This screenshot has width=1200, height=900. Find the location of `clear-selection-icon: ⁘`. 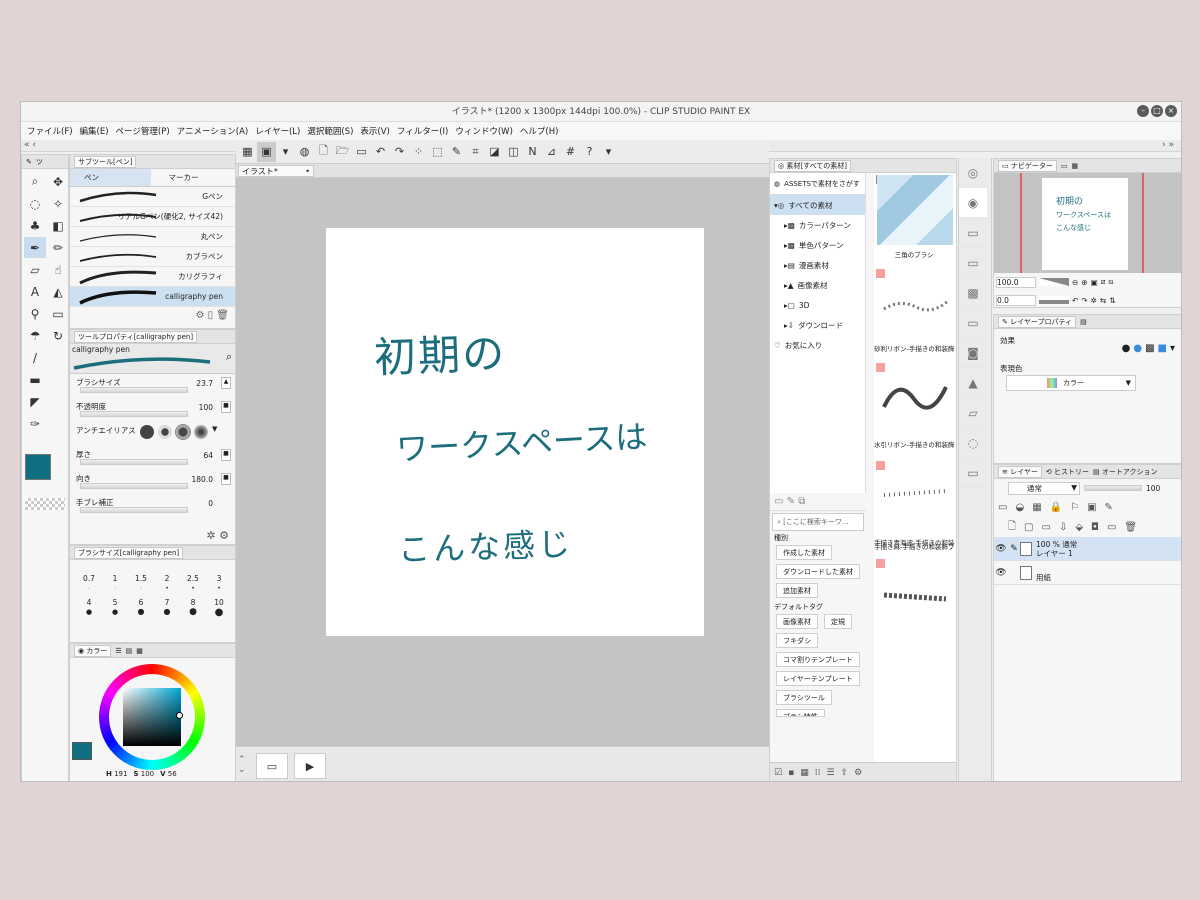

clear-selection-icon: ⁘ is located at coordinates (418, 152).